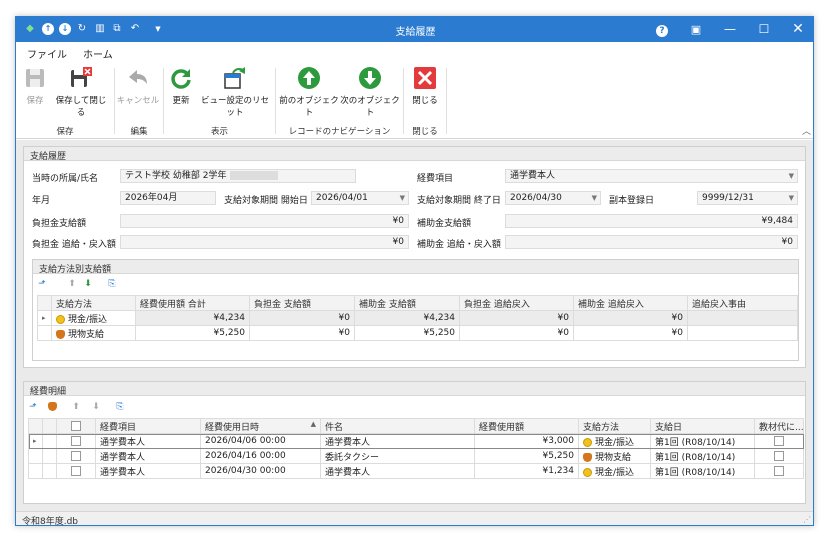 The image size is (829, 542). What do you see at coordinates (235, 78) in the screenshot?
I see `reset-view-icon` at bounding box center [235, 78].